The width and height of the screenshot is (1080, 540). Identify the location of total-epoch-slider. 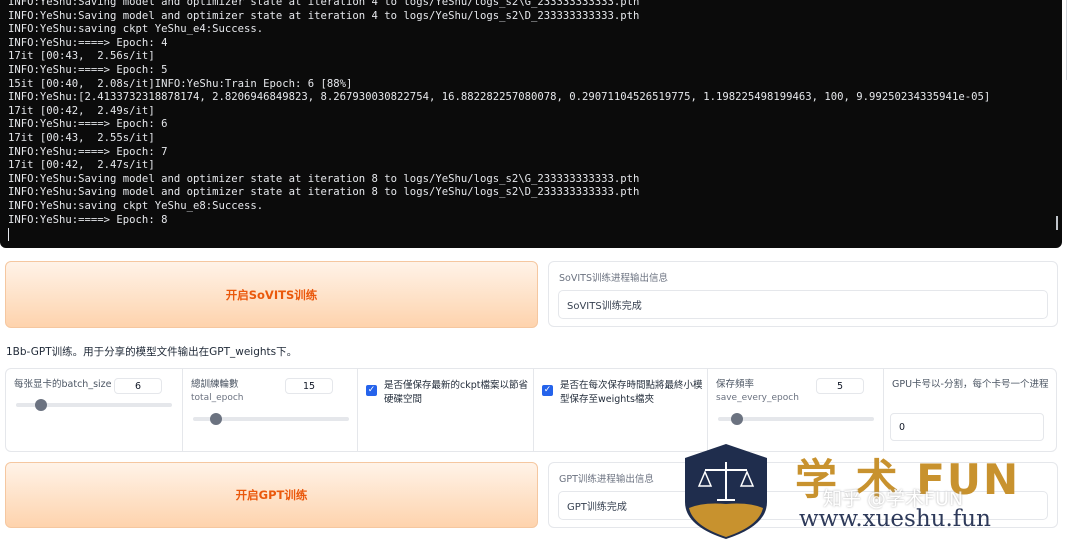
(271, 419).